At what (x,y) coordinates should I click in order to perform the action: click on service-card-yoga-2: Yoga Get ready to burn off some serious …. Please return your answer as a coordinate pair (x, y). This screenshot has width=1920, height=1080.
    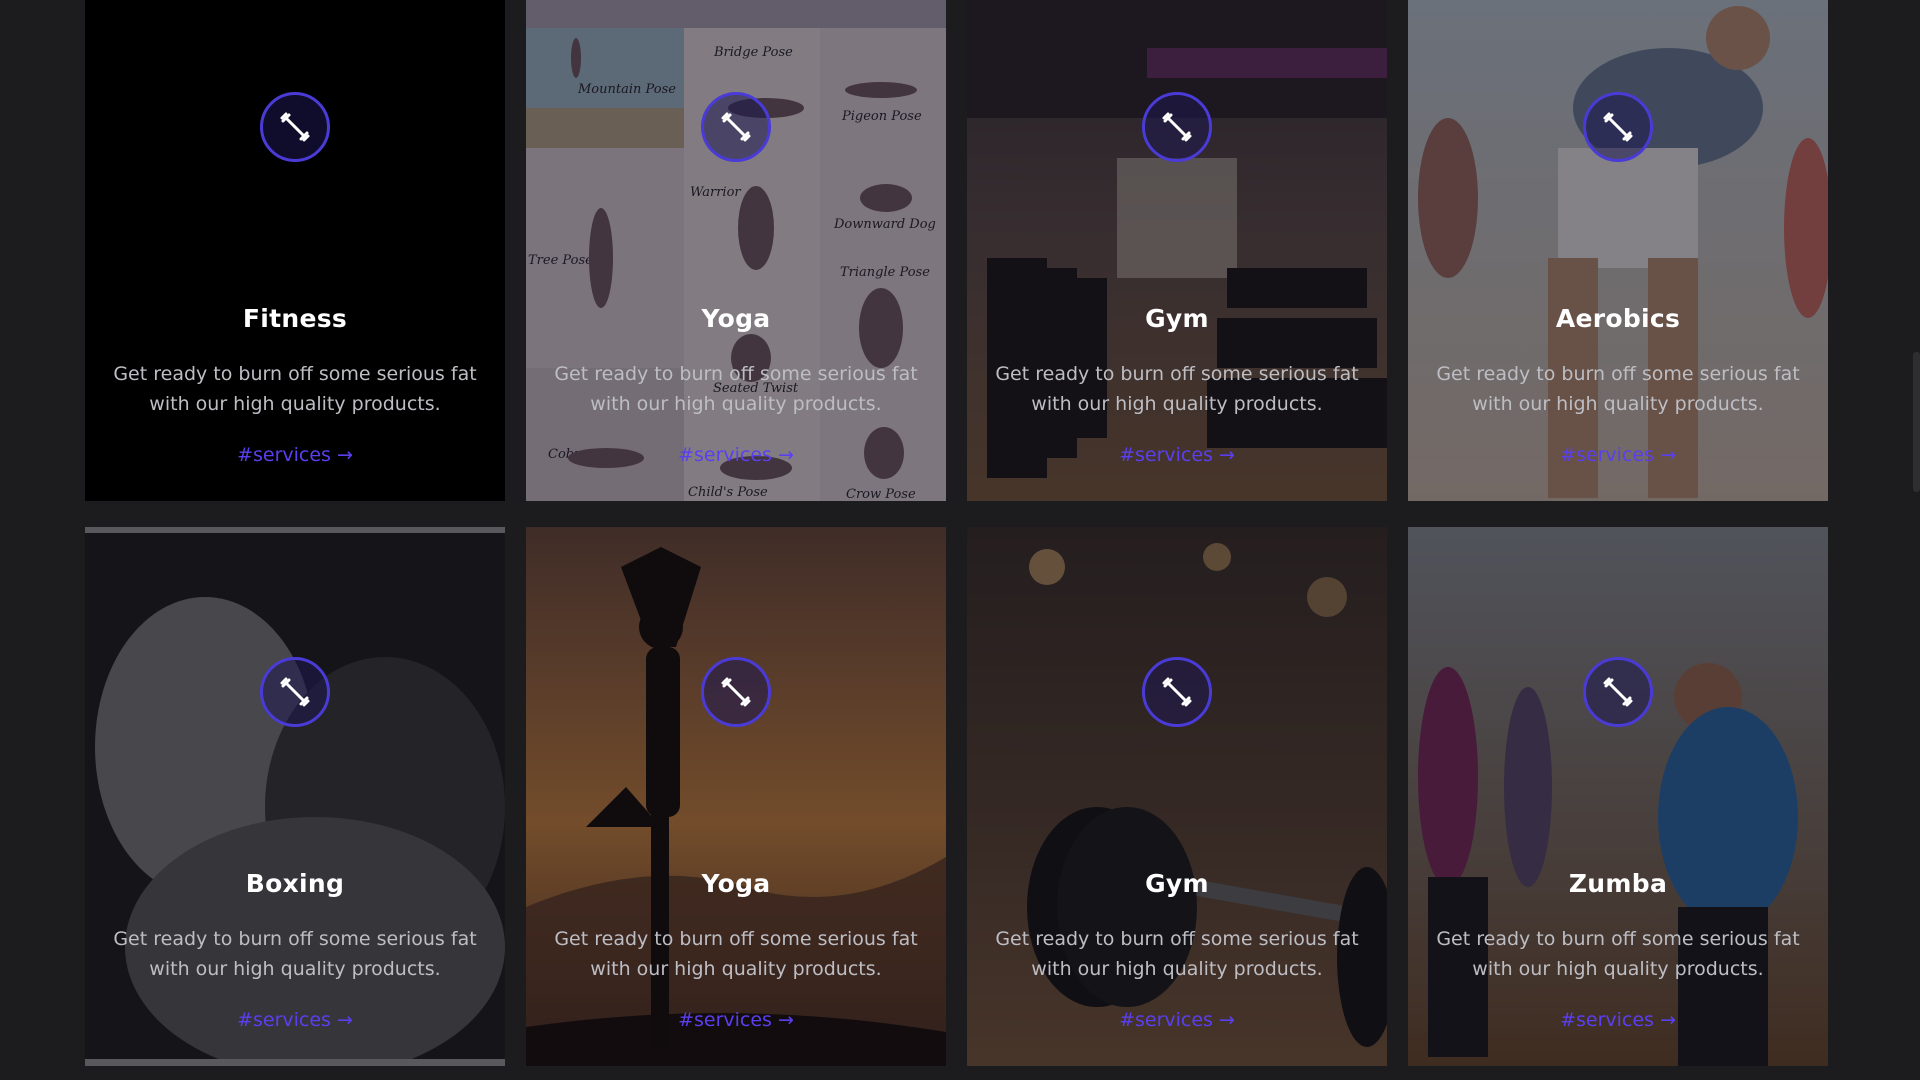
    Looking at the image, I should click on (736, 796).